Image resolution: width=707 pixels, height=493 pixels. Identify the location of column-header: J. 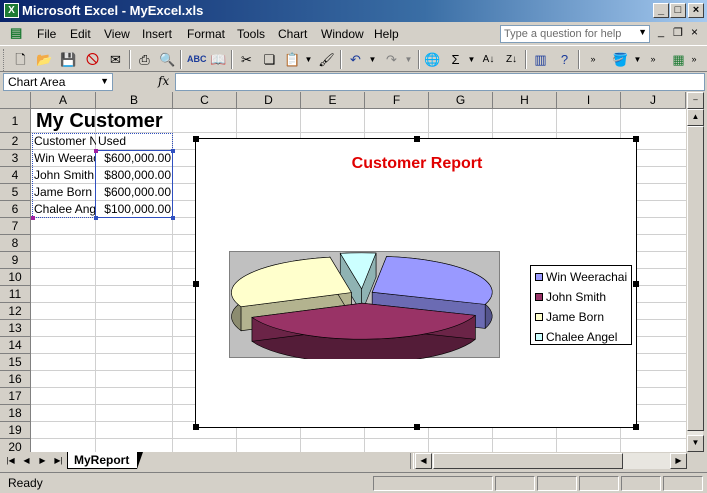
(653, 100).